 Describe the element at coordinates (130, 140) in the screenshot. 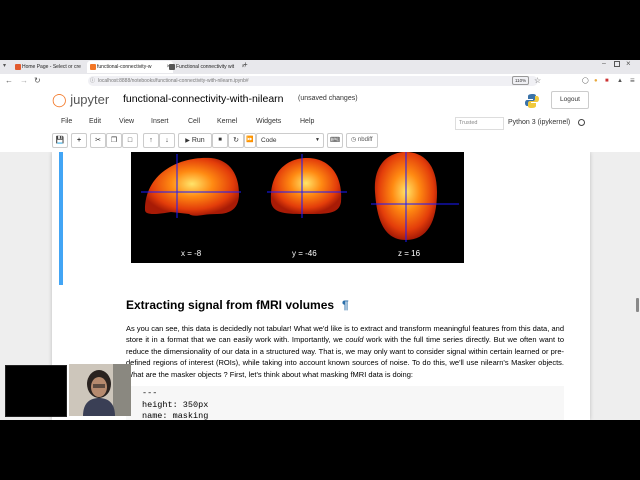

I see `paste-icon: □` at that location.